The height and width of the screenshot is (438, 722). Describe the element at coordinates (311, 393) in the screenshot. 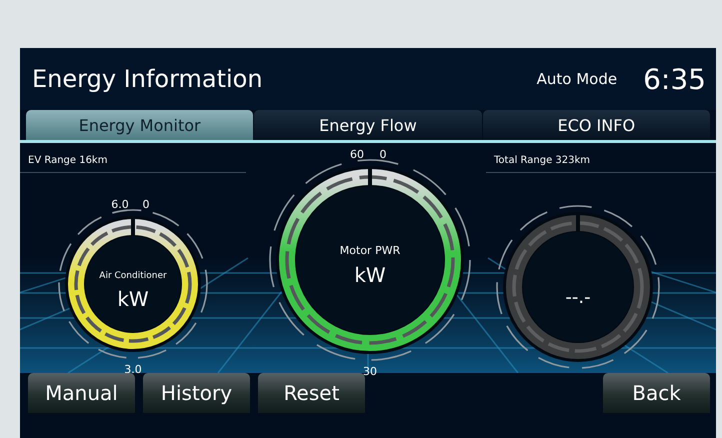

I see `action-button: Reset` at that location.